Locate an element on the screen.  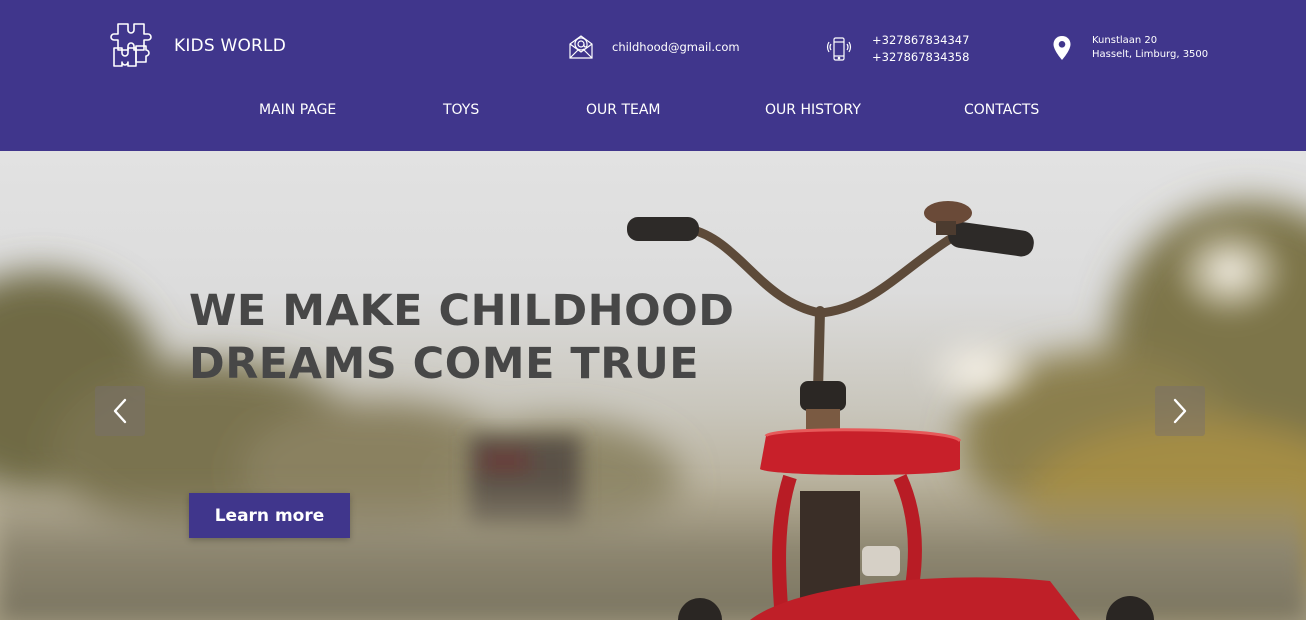
hero-title: WE MAKE CHILDHOOD DREAMS COME TRUE is located at coordinates (489, 338).